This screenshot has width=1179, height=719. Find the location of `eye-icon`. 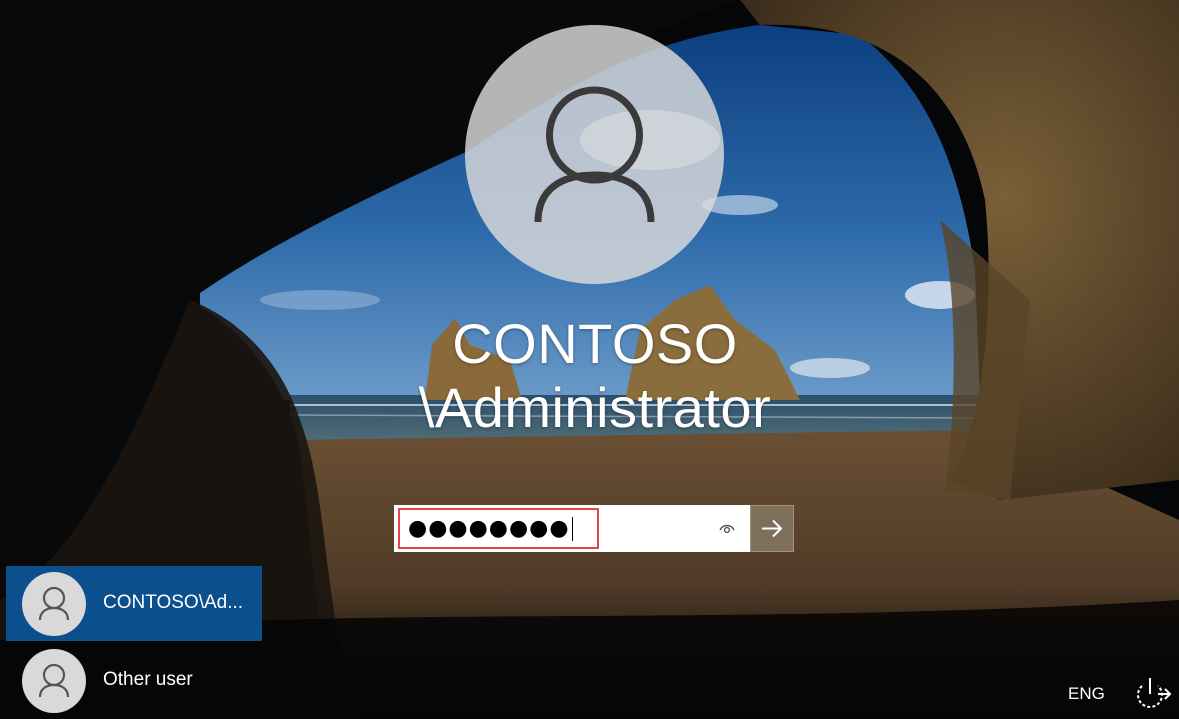

eye-icon is located at coordinates (727, 529).